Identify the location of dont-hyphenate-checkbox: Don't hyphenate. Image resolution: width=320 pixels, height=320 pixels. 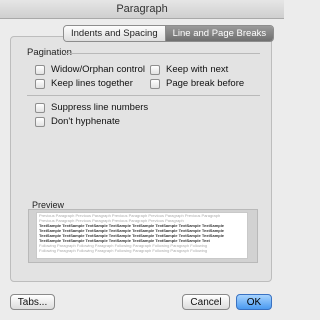
(77, 121).